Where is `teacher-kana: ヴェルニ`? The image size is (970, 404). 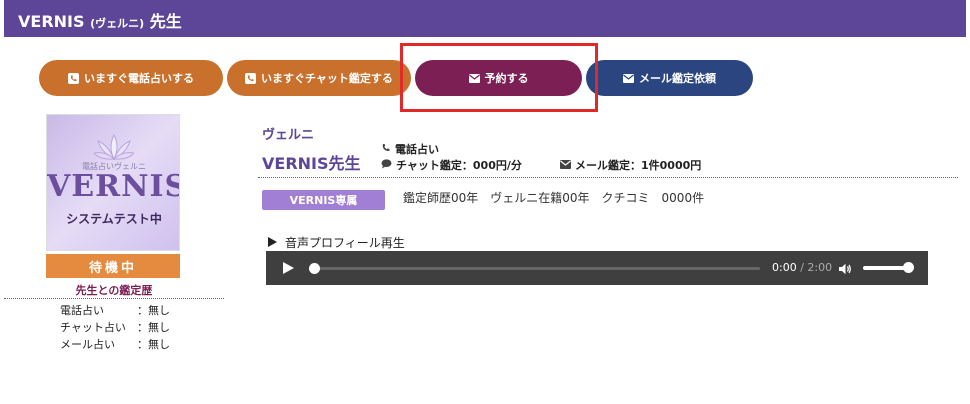 teacher-kana: ヴェルニ is located at coordinates (288, 135).